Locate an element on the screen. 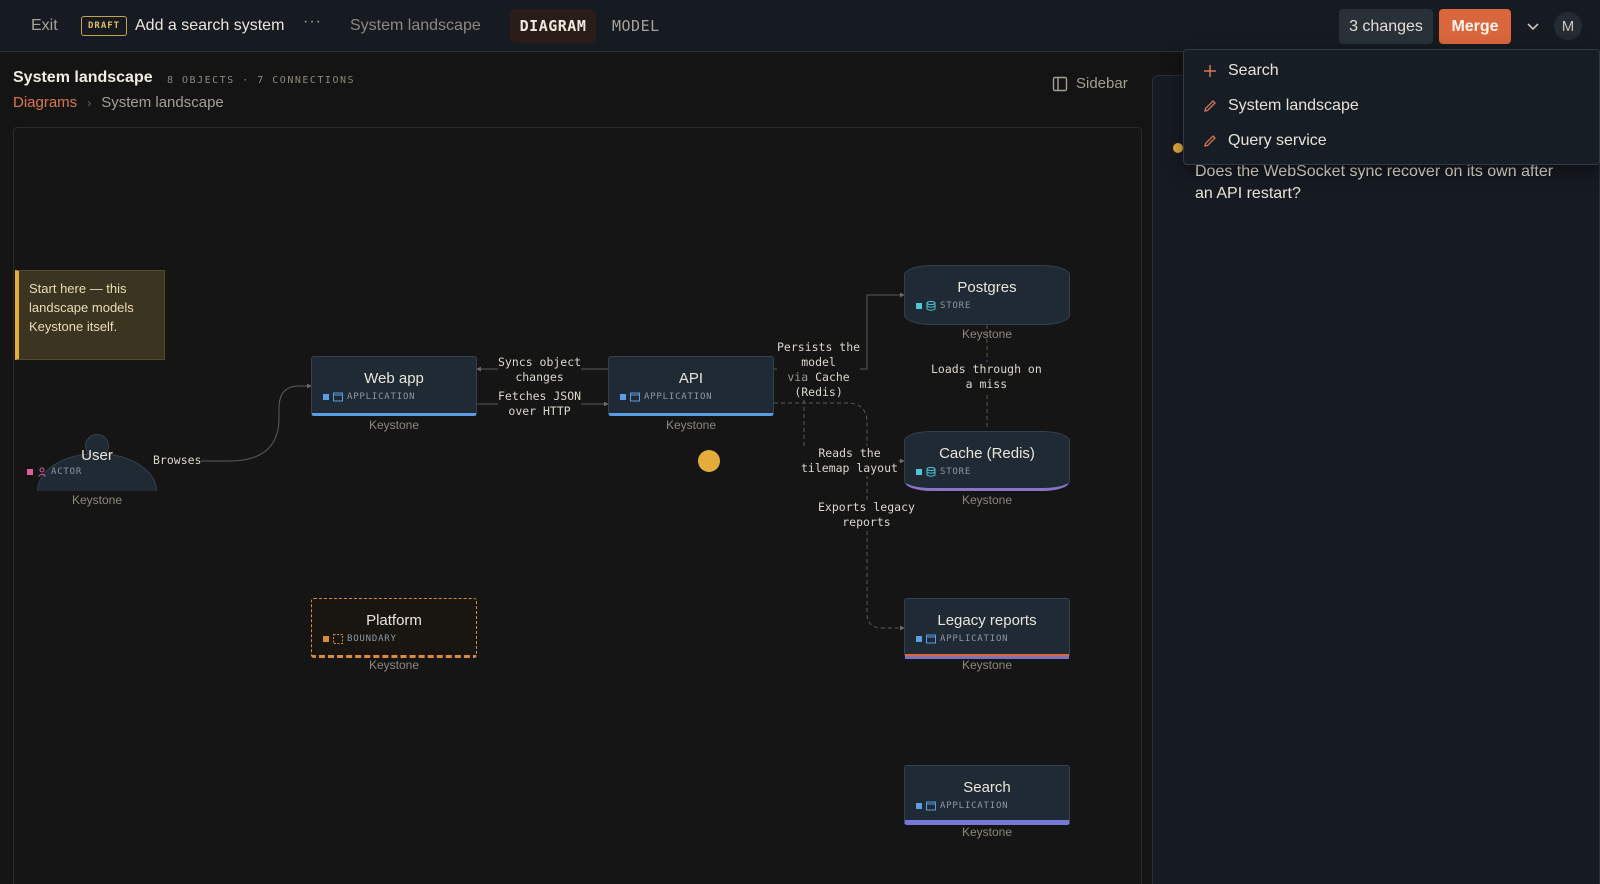 Image resolution: width=1600 pixels, height=884 pixels. edge-label-line: over HTTP is located at coordinates (539, 411).